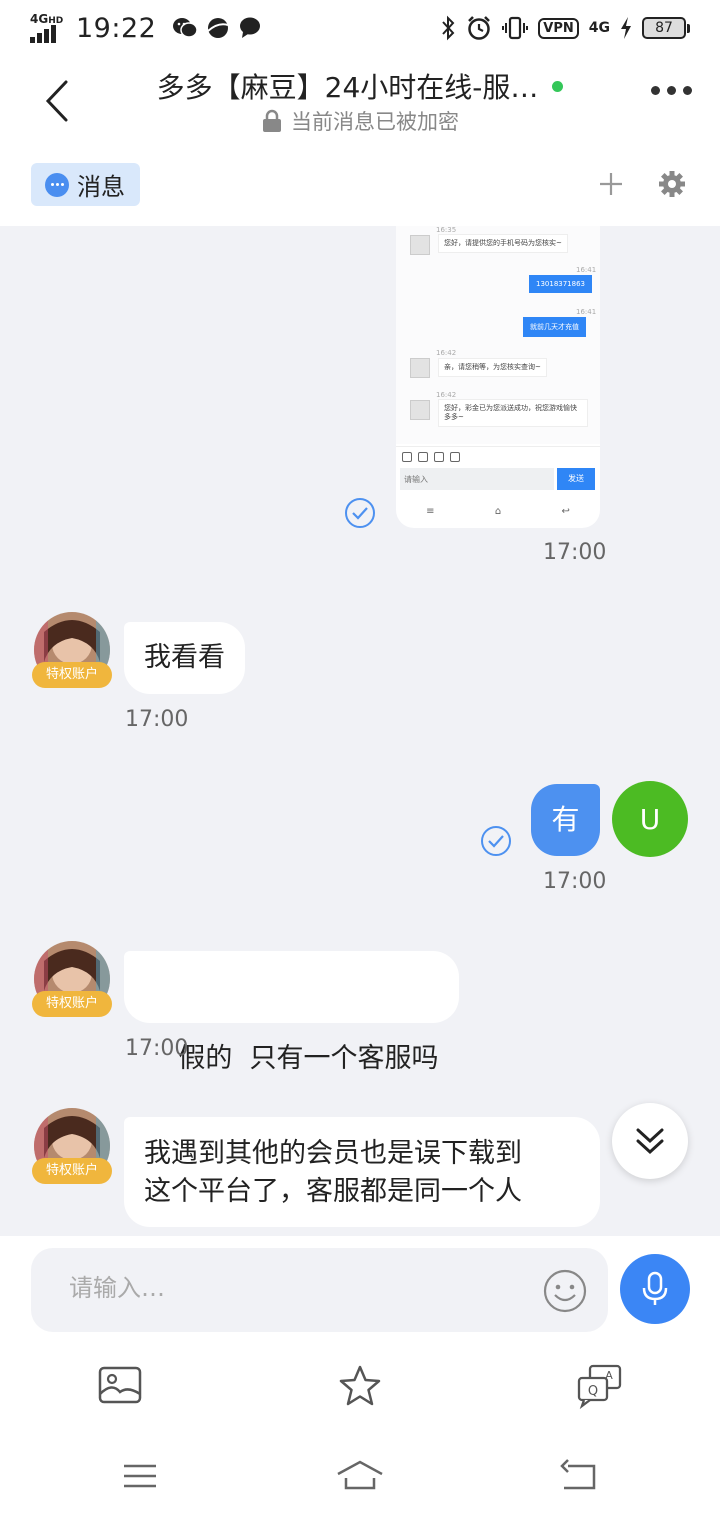 This screenshot has height=1520, width=720. I want to click on screenshot-send: 发送, so click(576, 479).